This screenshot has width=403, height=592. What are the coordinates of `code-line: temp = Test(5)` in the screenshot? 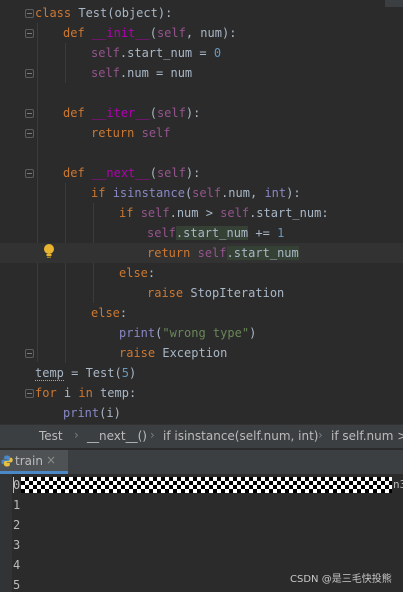 It's located at (201, 373).